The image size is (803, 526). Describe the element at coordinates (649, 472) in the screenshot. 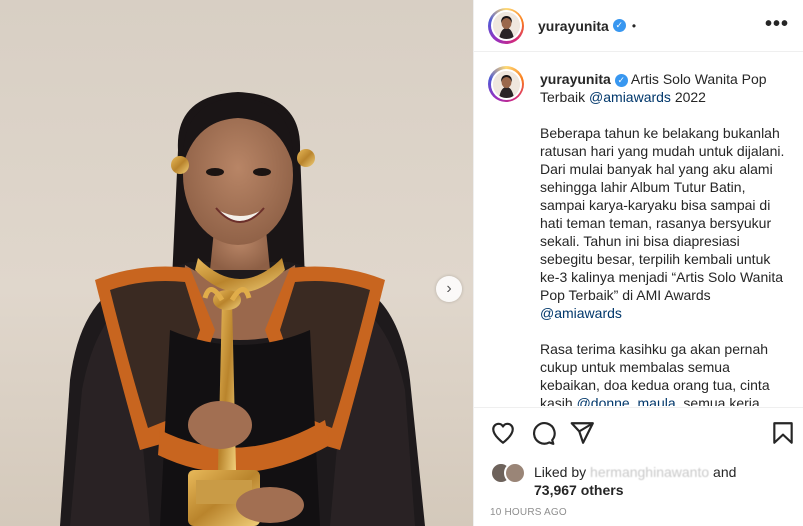

I see `liker-username: hermanghinawanto` at that location.